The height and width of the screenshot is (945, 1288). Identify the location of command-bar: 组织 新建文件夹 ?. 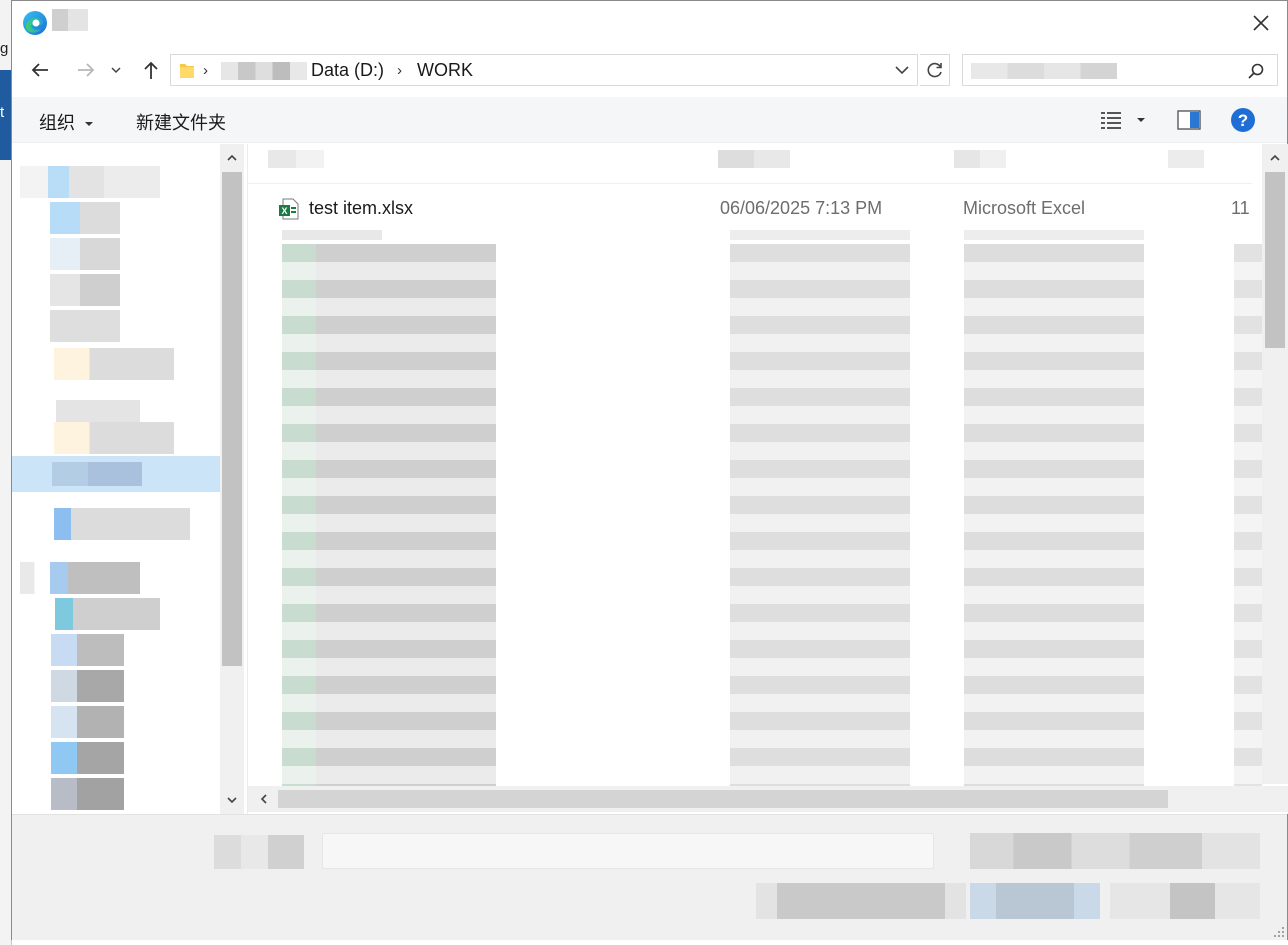
(649, 120).